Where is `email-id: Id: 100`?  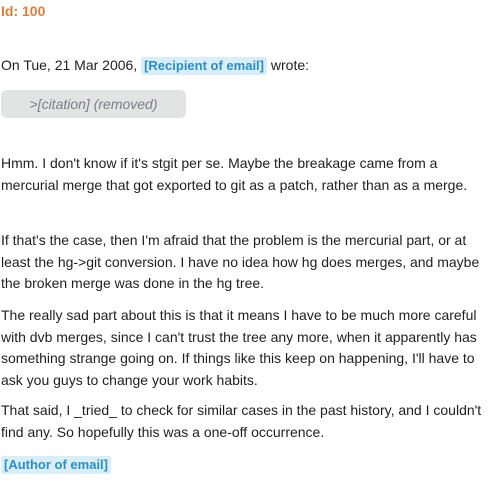 email-id: Id: 100 is located at coordinates (23, 11).